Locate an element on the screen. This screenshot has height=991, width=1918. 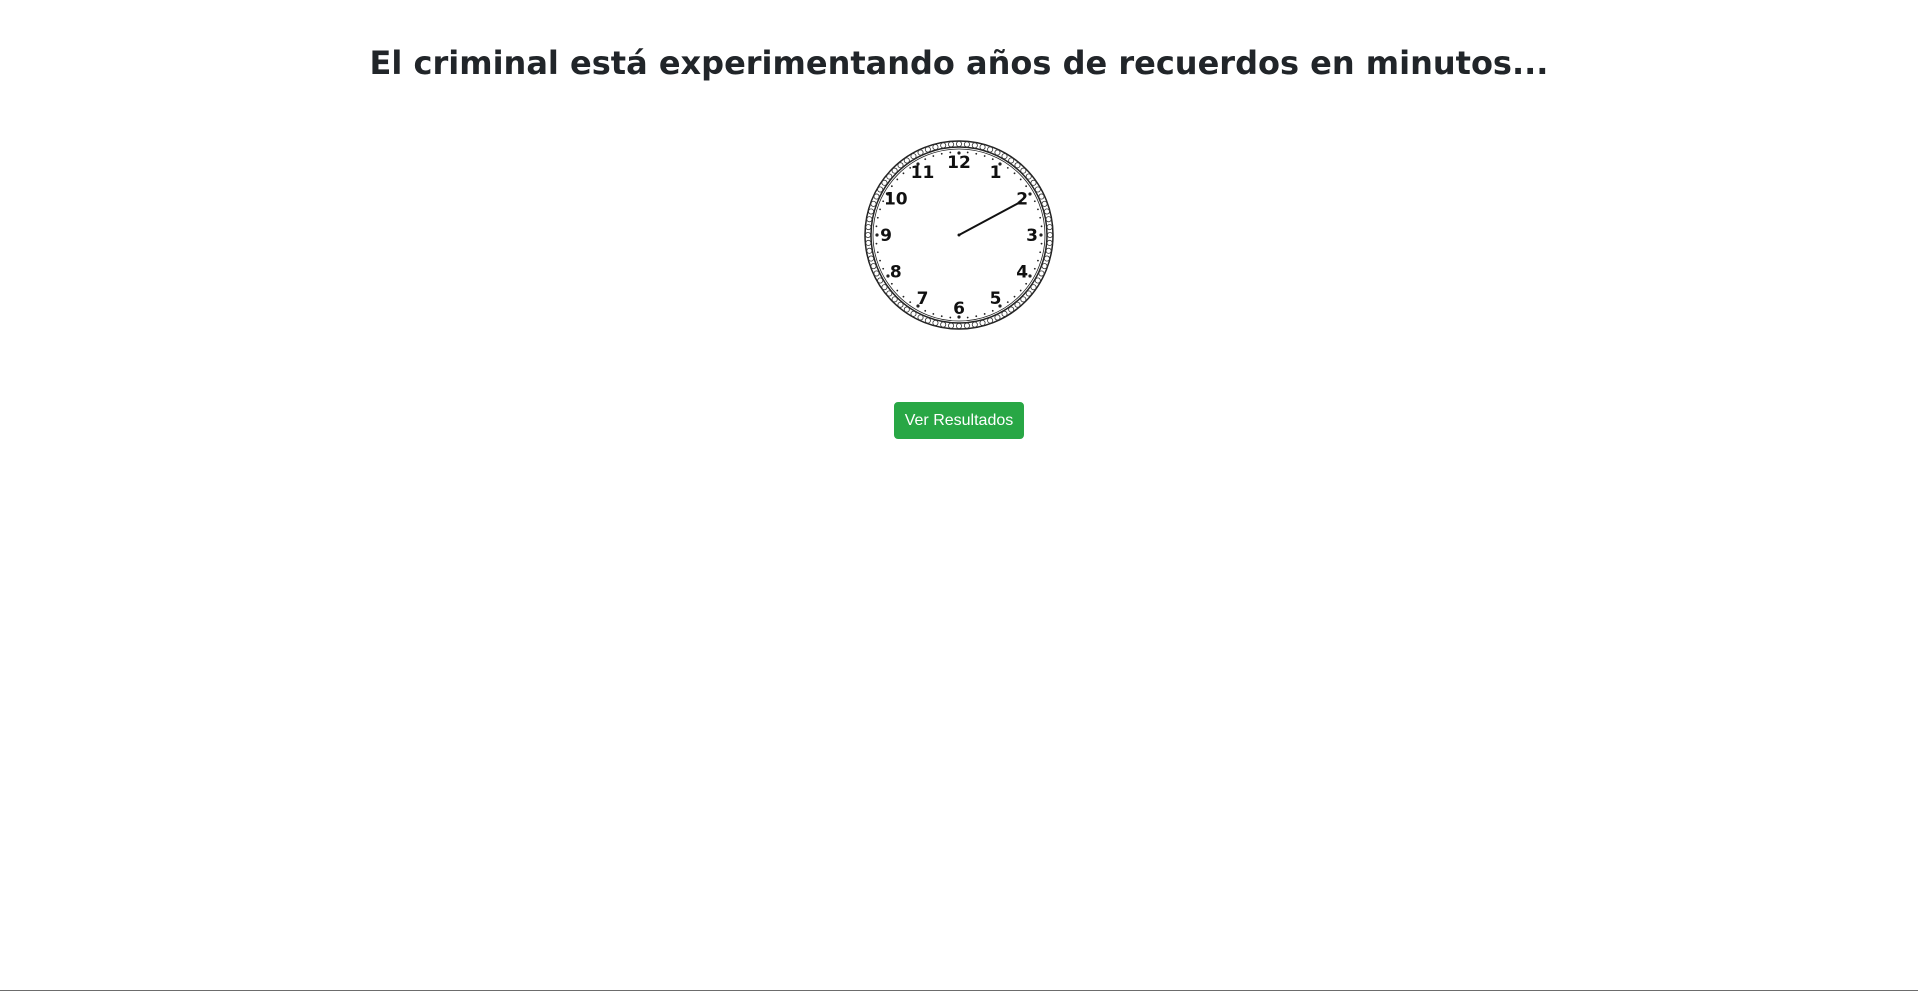
clock-number-2: 2 is located at coordinates (1022, 200).